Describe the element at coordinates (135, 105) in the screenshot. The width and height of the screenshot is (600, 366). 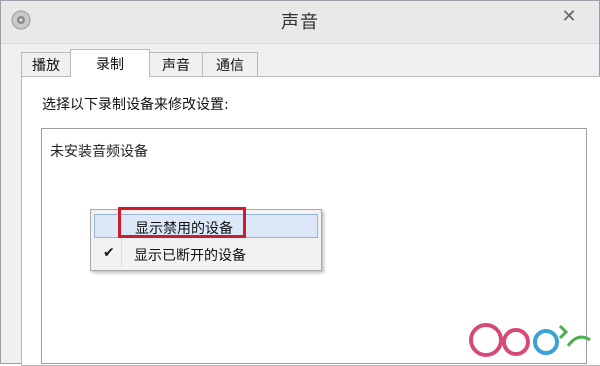
I see `instruction-label: 选择以下录制设备来修改设置:` at that location.